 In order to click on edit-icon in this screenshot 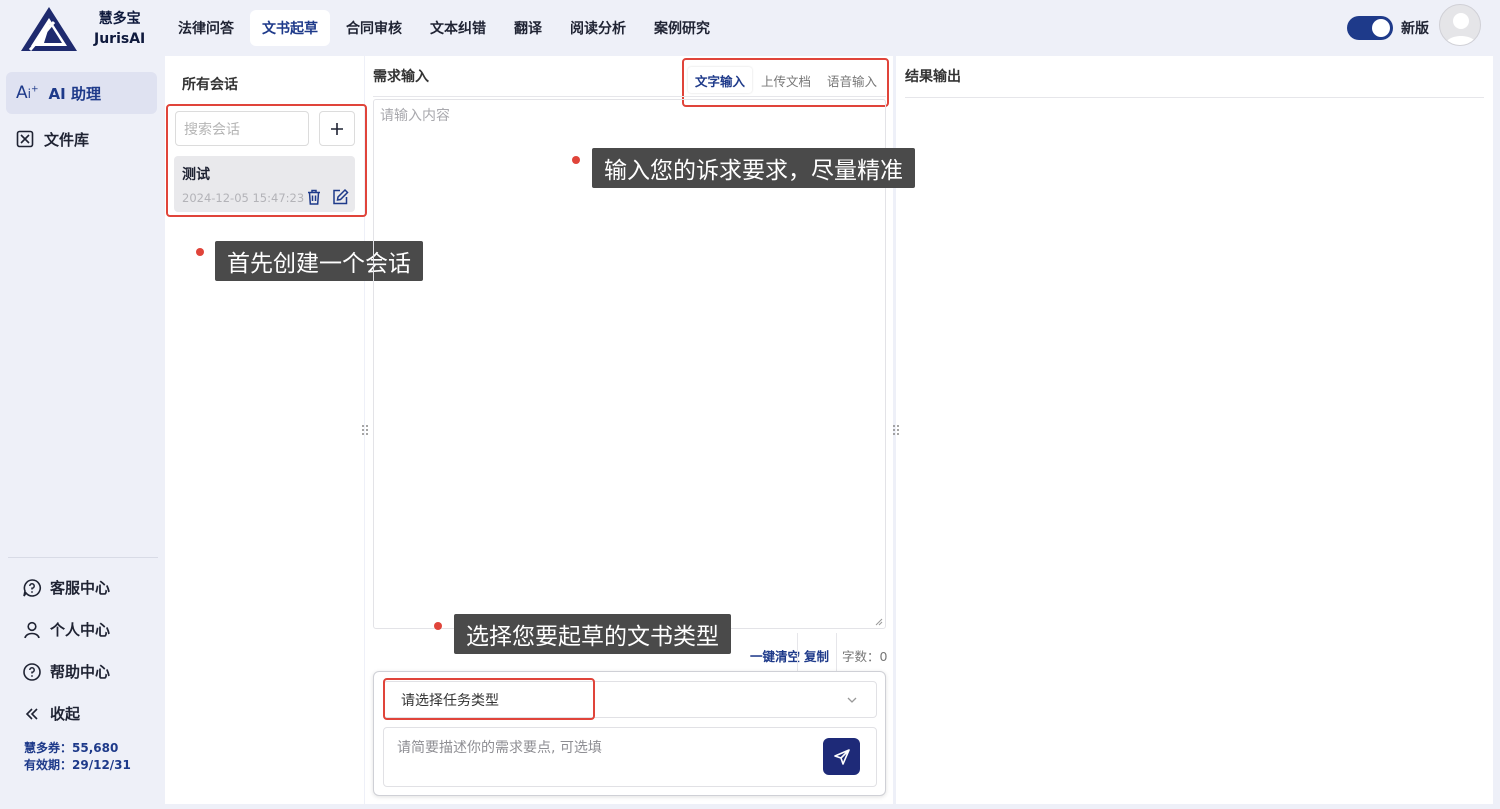, I will do `click(340, 197)`.